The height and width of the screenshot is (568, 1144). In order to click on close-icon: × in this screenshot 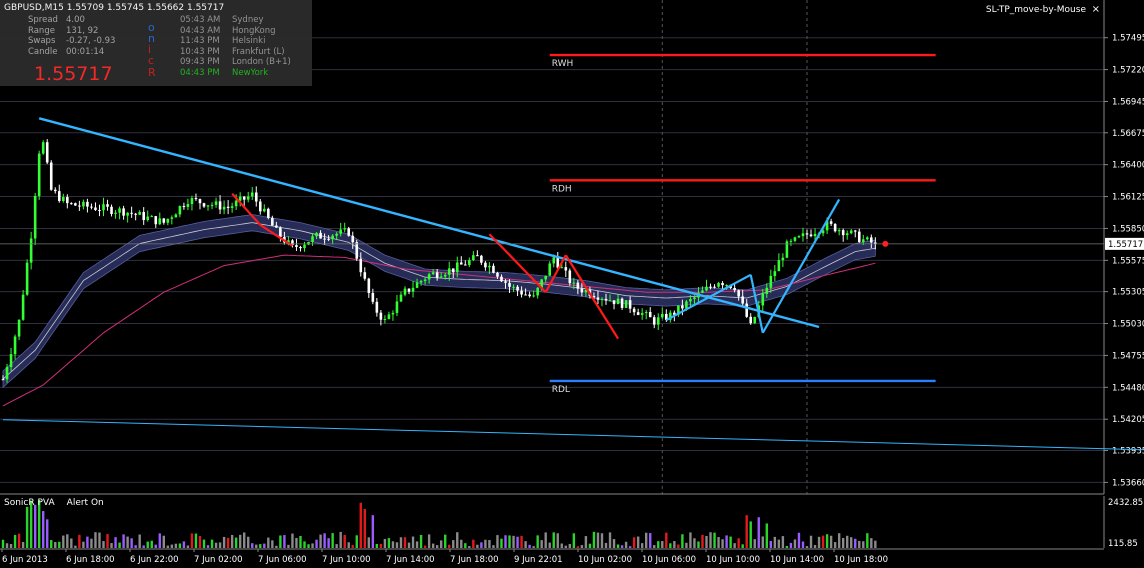, I will do `click(1096, 9)`.